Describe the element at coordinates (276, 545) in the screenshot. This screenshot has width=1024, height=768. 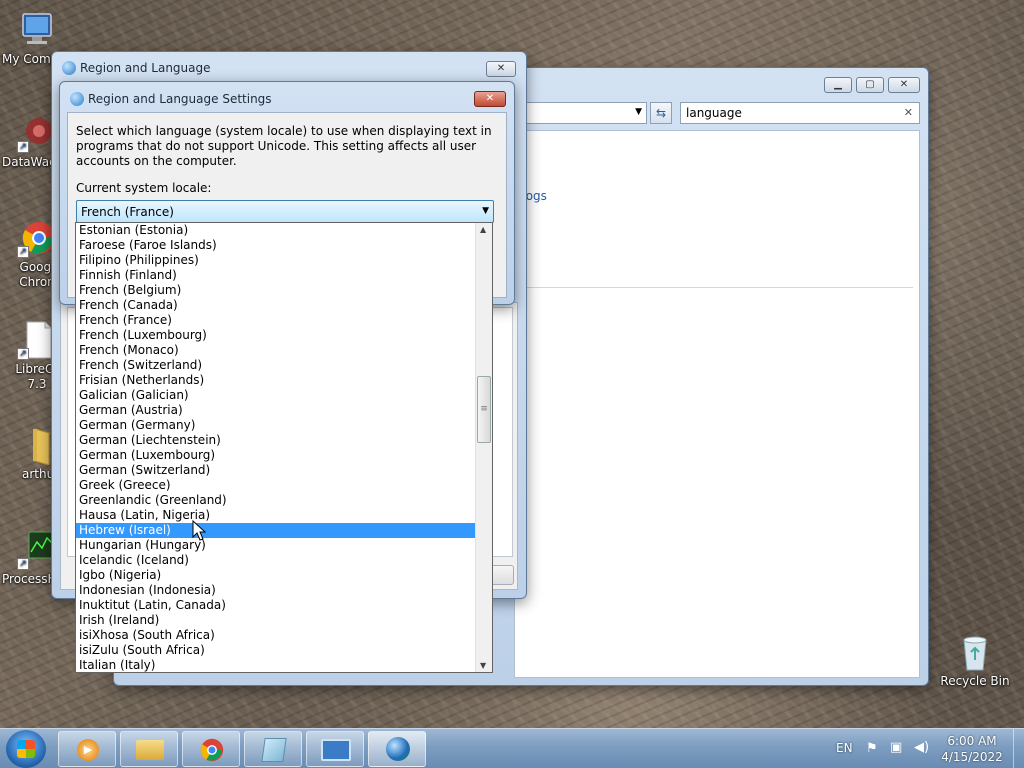
I see `locale-option: Hungarian (Hungary)` at that location.